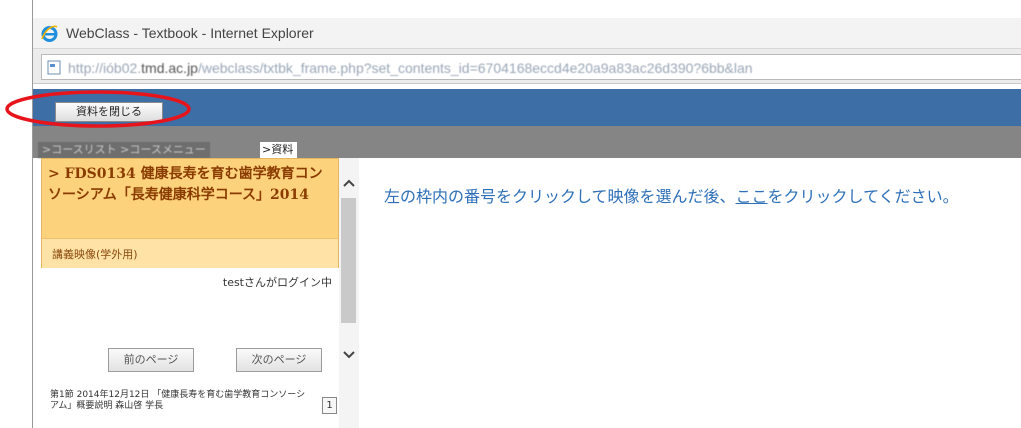  What do you see at coordinates (349, 183) in the screenshot?
I see `chevron-up-icon` at bounding box center [349, 183].